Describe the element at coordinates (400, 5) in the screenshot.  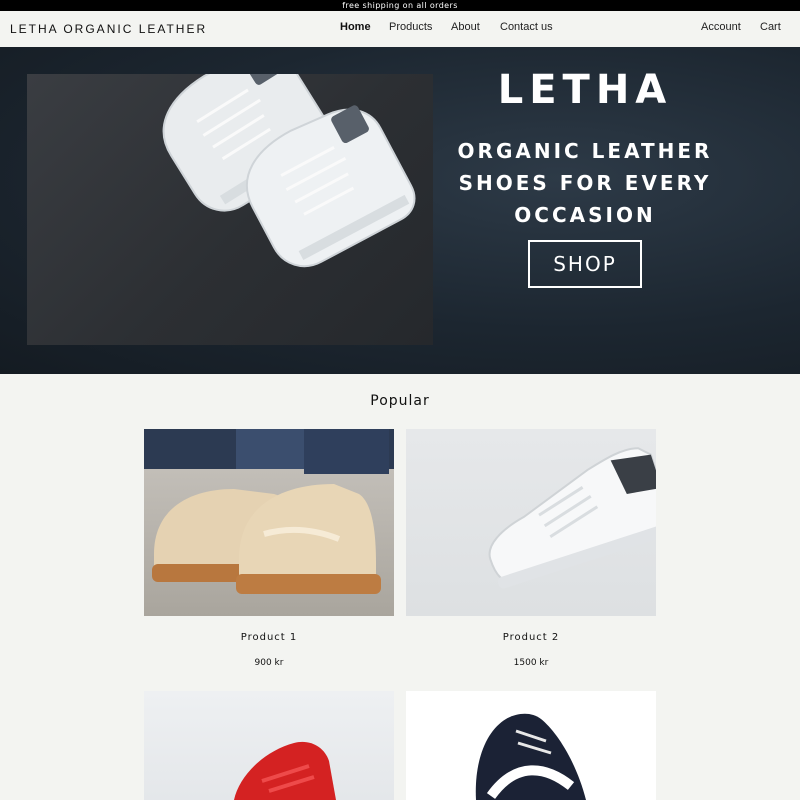
I see `announcement-bar: free shipping on all orders` at that location.